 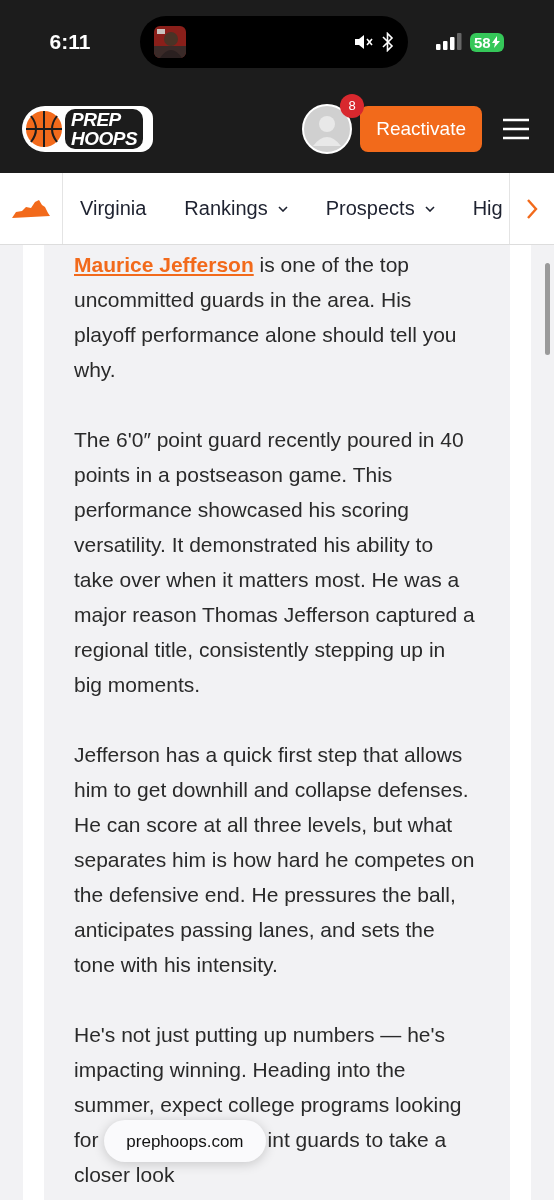 What do you see at coordinates (31, 208) in the screenshot?
I see `virginia-map-icon` at bounding box center [31, 208].